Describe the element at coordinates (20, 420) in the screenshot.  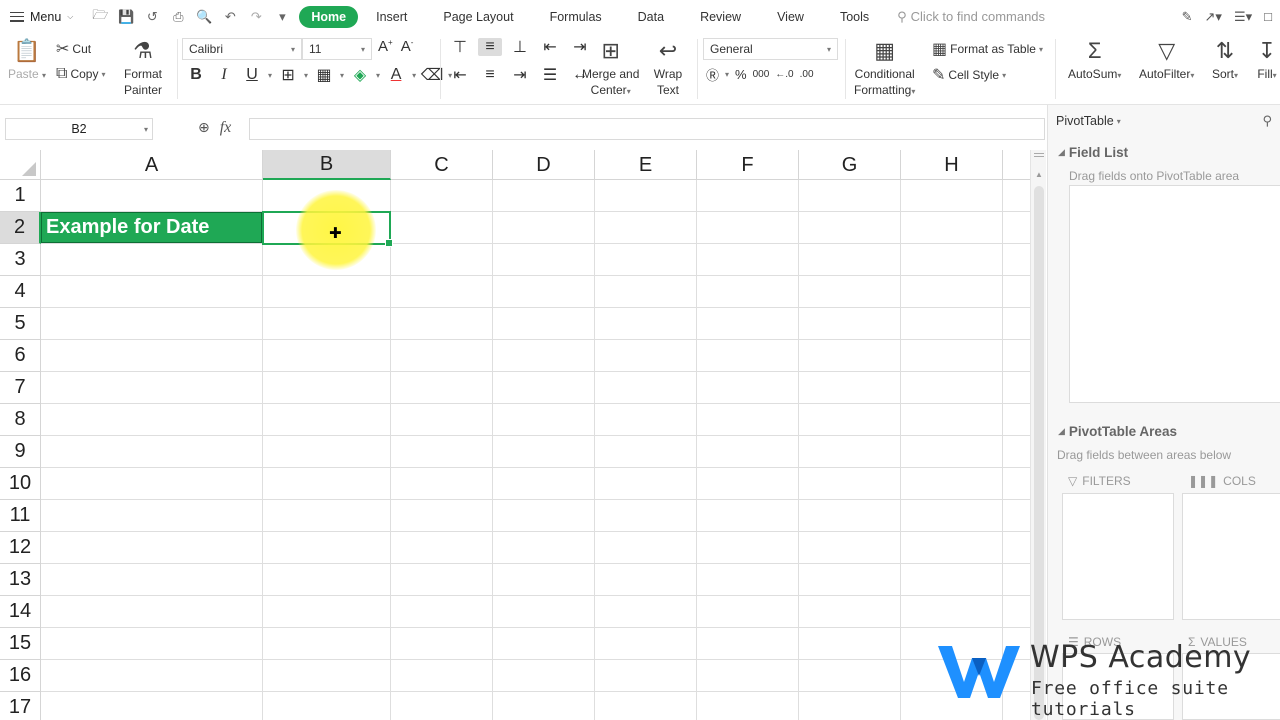
I see `row-header: 8` at that location.